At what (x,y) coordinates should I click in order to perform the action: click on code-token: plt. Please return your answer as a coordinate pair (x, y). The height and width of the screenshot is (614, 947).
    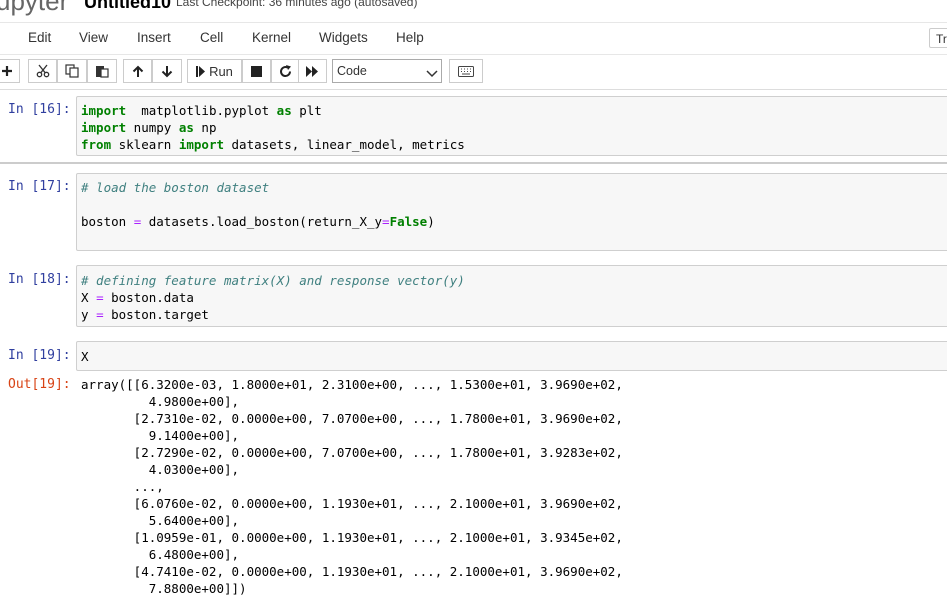
    Looking at the image, I should click on (306, 110).